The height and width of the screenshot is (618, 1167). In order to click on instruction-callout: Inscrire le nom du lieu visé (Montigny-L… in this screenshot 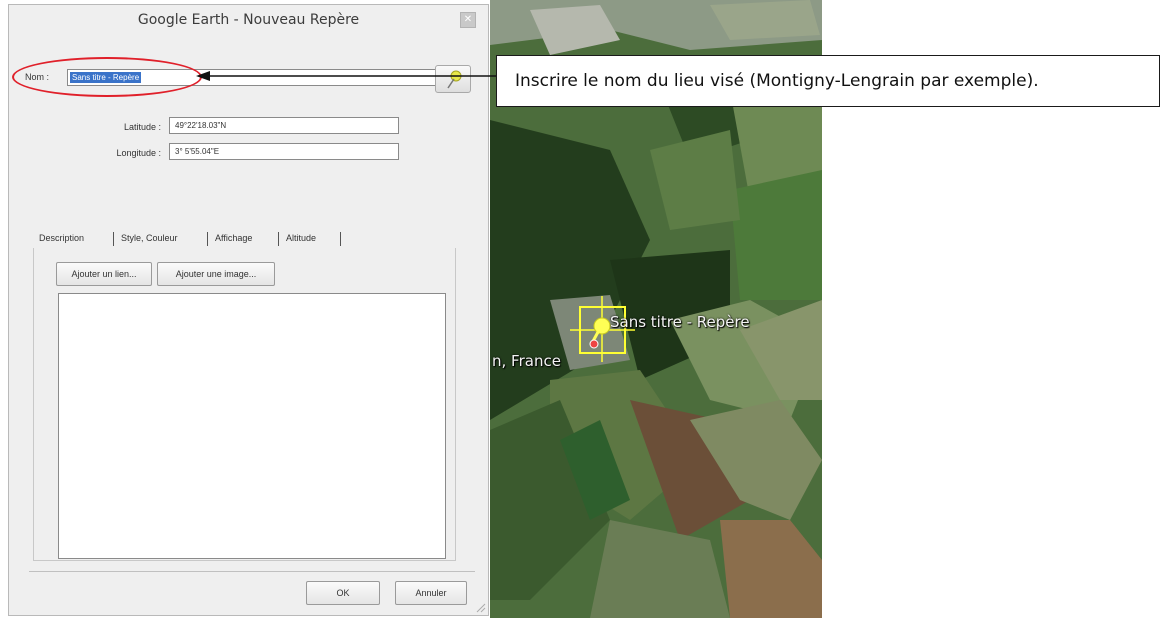, I will do `click(828, 81)`.